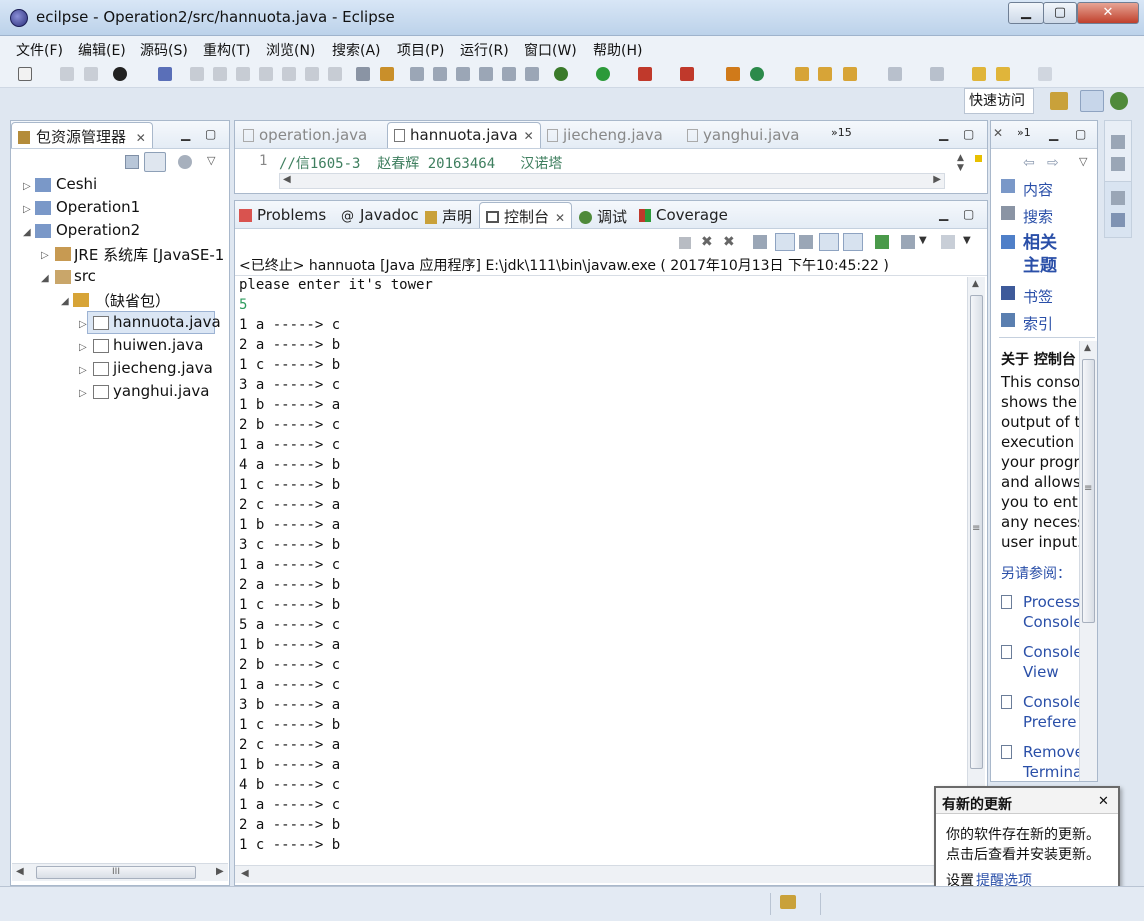  I want to click on new-icon, so click(25, 74).